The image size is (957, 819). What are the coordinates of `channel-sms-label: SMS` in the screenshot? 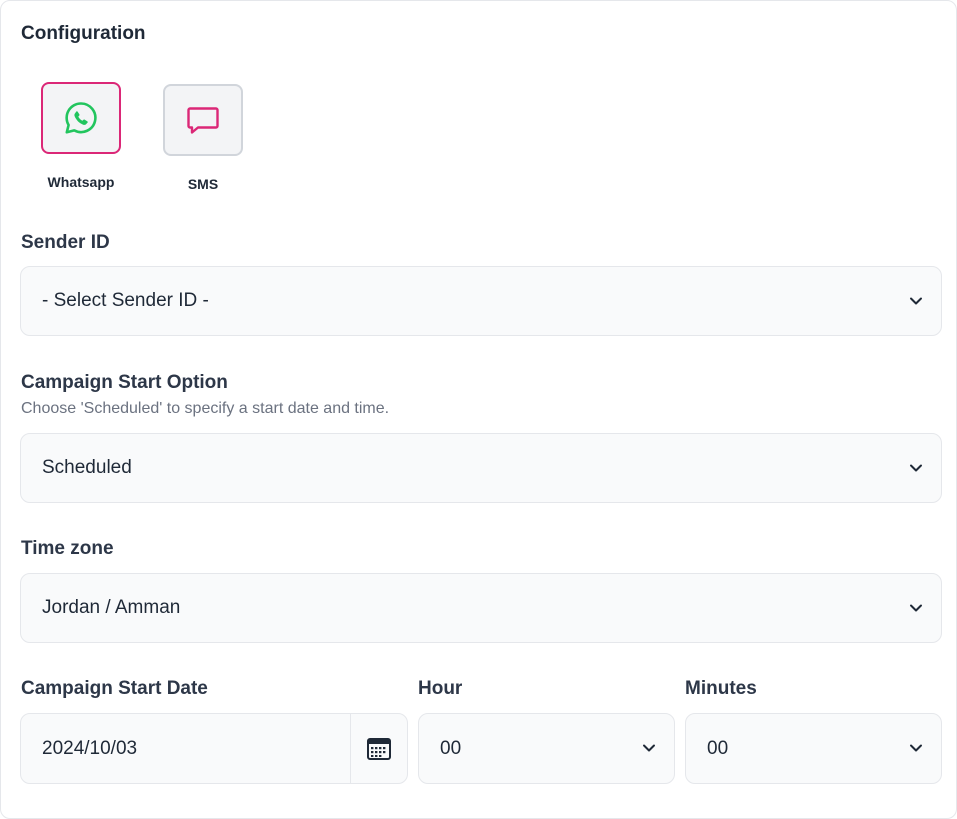 It's located at (203, 184).